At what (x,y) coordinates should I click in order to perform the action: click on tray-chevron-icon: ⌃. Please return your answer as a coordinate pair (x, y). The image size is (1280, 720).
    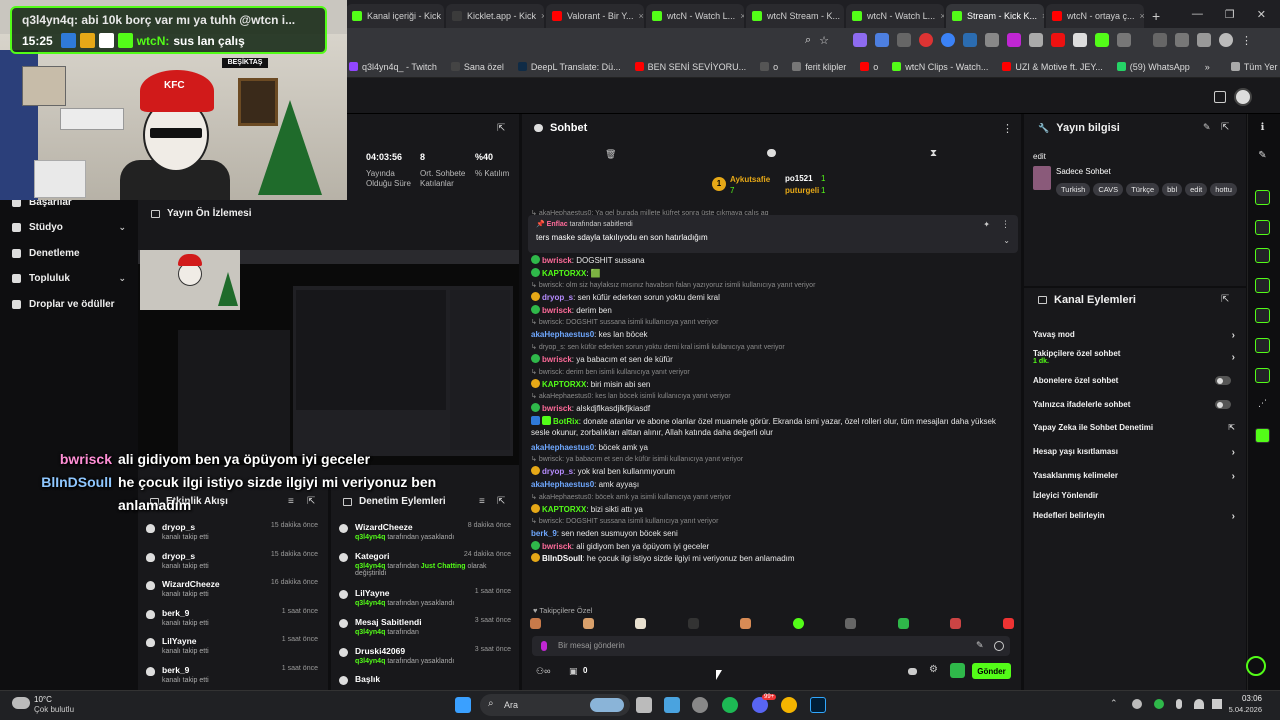
    Looking at the image, I should click on (1114, 703).